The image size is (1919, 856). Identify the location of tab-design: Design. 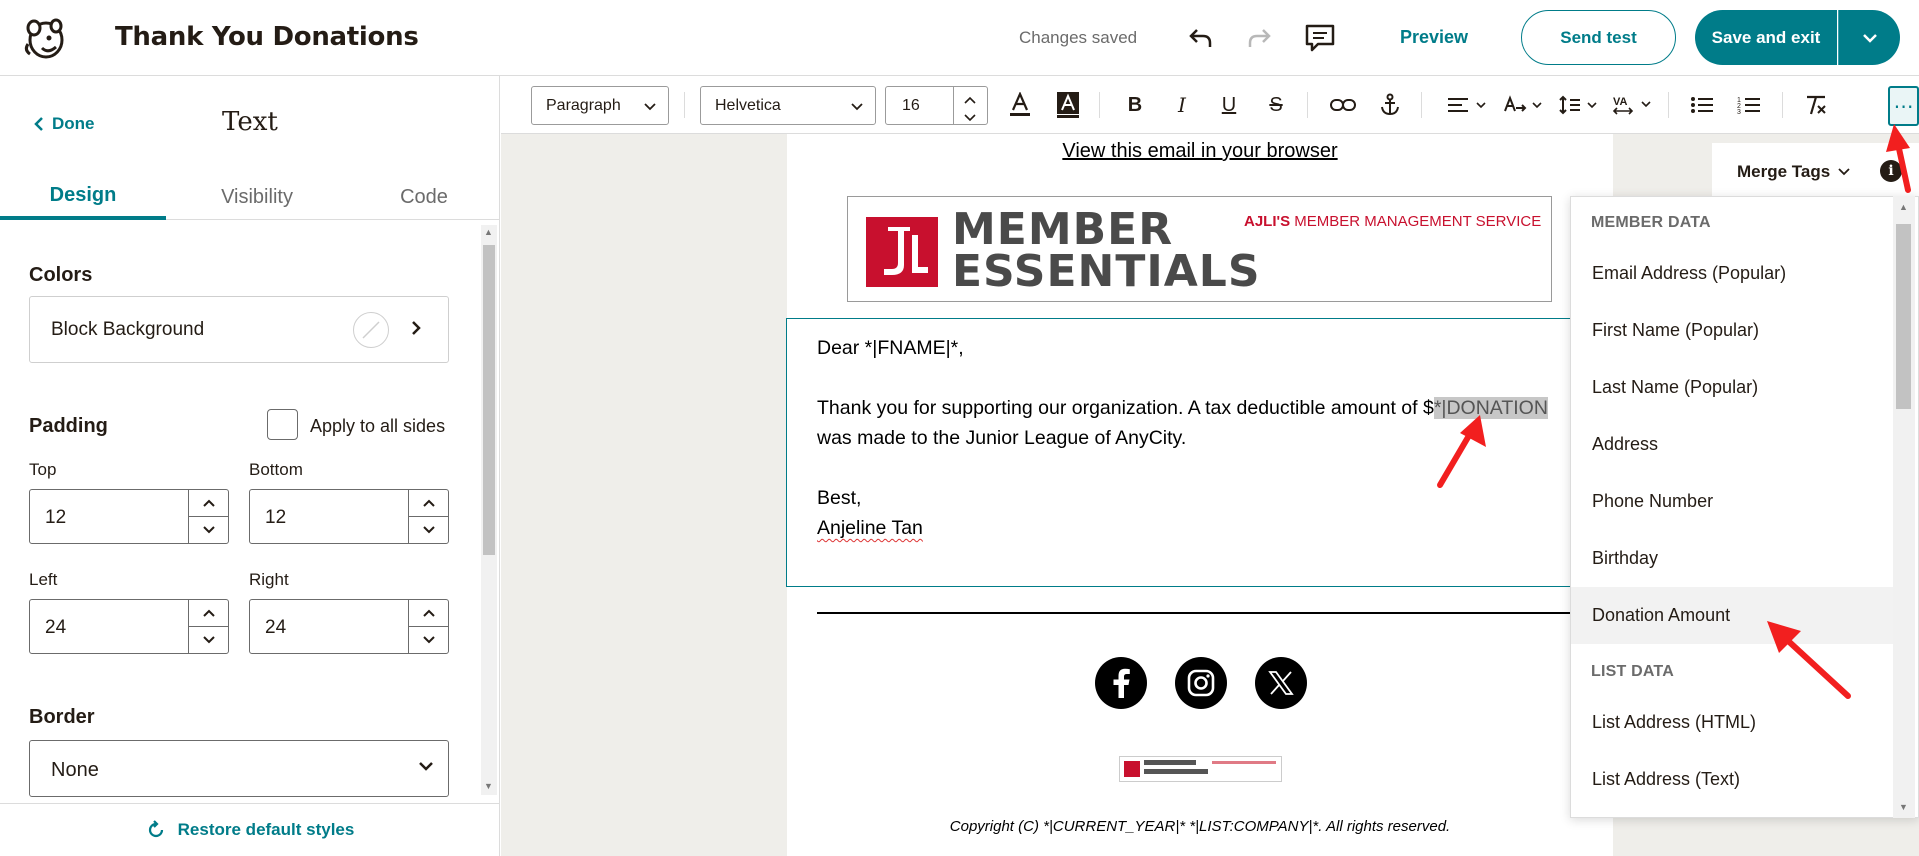
(83, 197).